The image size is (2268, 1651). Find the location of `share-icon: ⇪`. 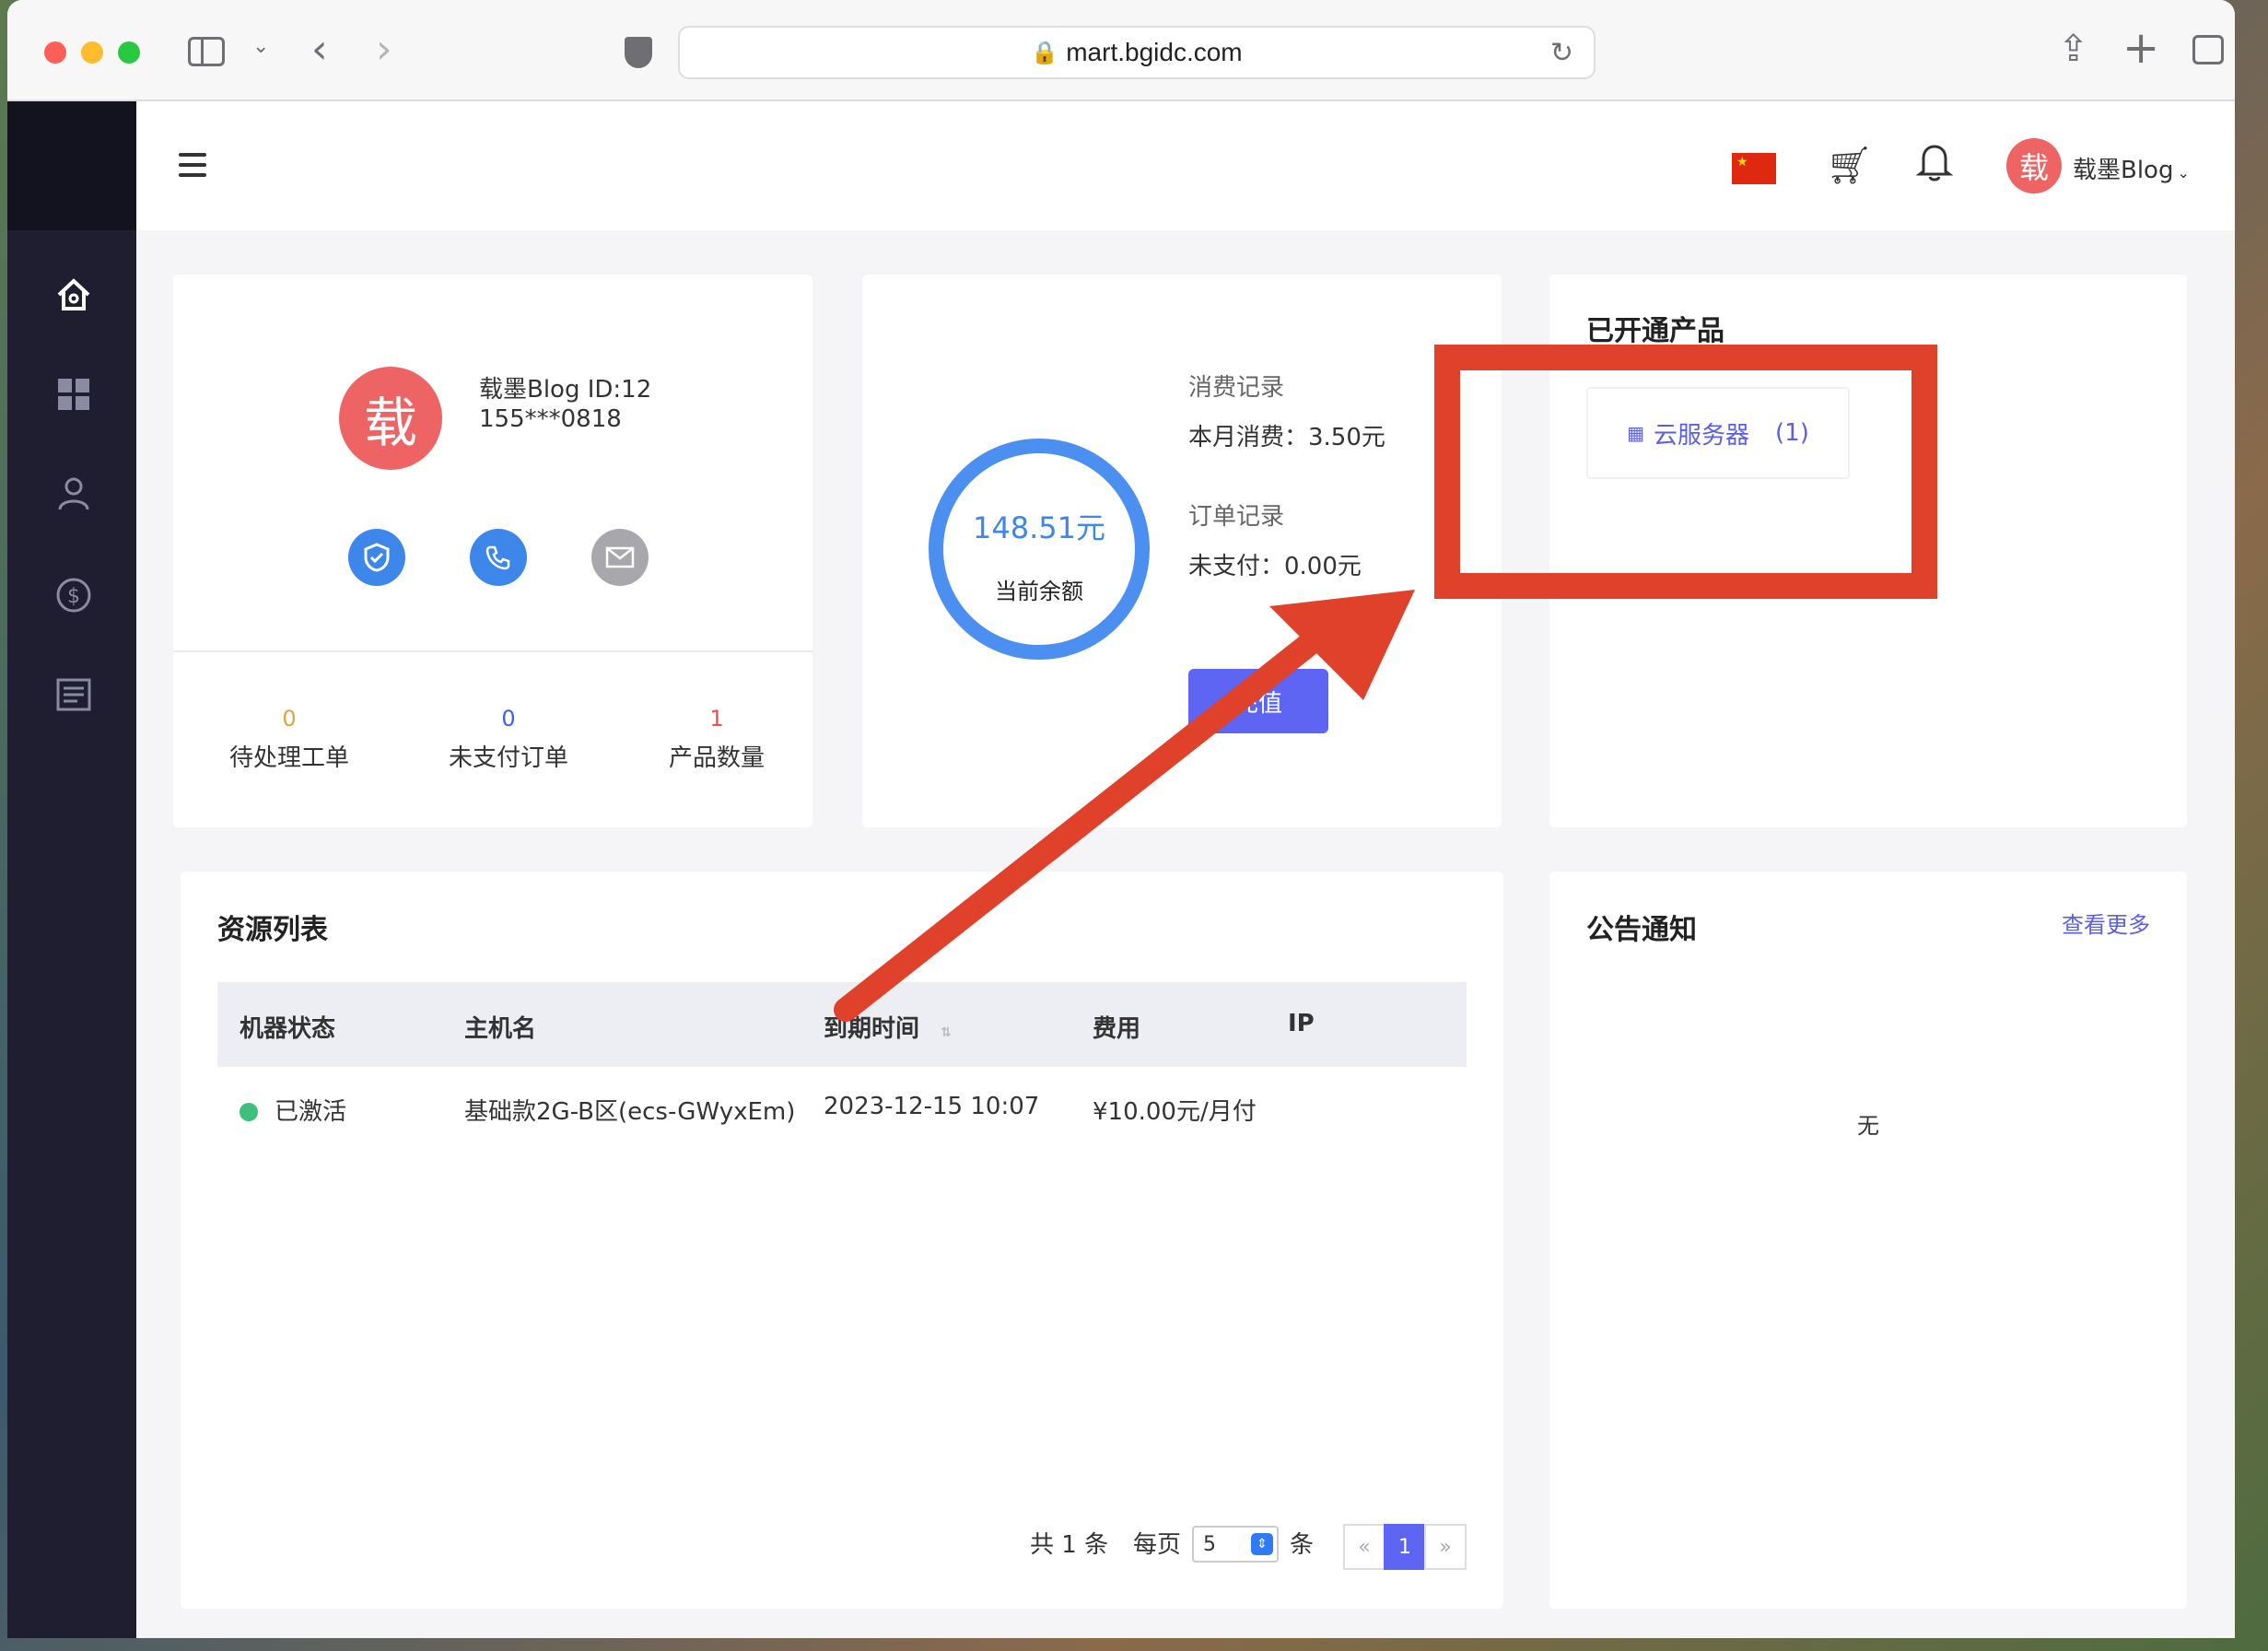

share-icon: ⇪ is located at coordinates (2073, 49).